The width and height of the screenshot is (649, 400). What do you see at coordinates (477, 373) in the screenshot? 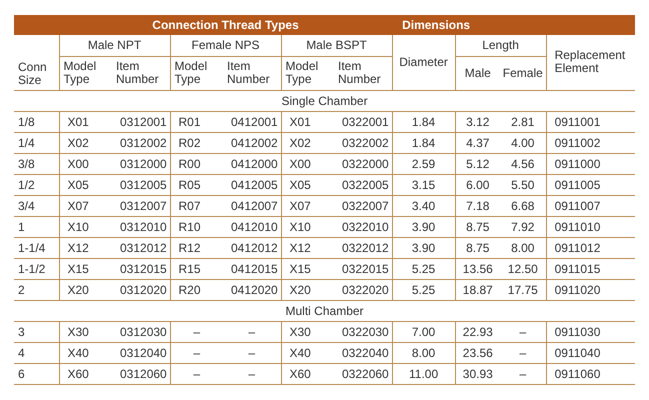
I see `table-cell: 30.93` at bounding box center [477, 373].